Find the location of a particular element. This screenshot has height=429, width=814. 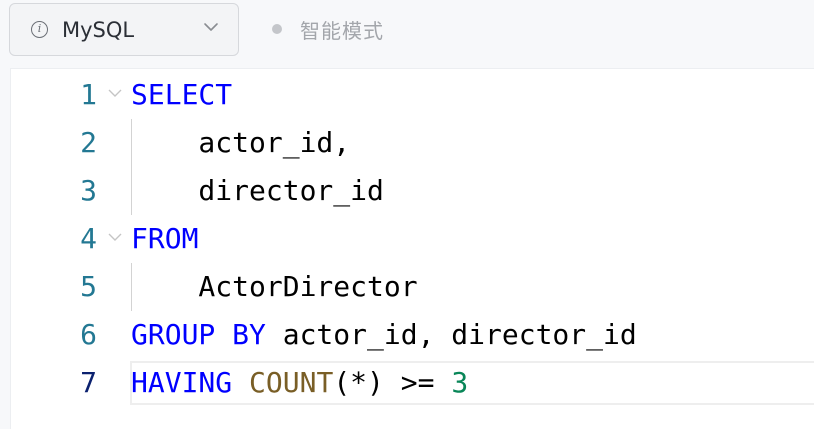

language-select-value: MySQL is located at coordinates (98, 30).